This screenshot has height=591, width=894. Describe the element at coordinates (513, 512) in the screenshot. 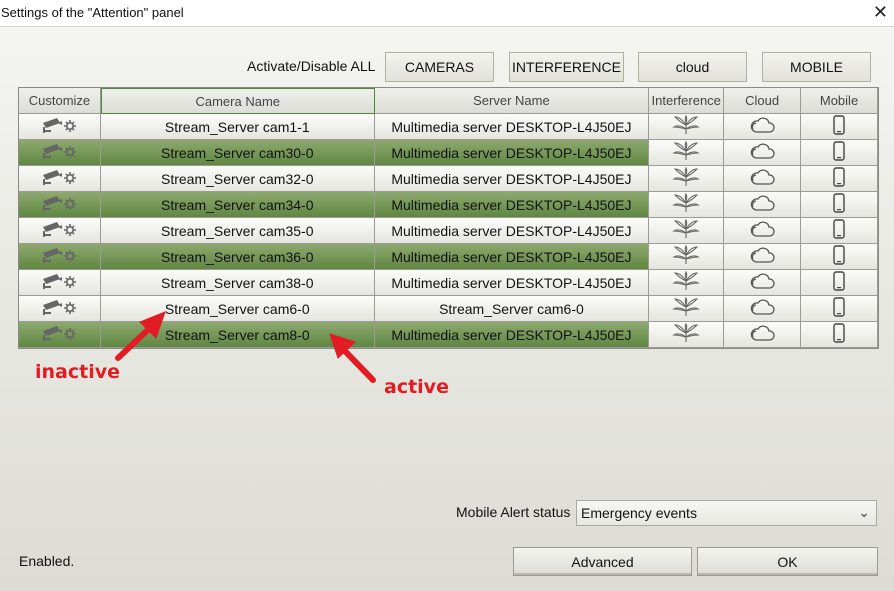

I see `mobile-alert-label: Mobile Alert status` at that location.